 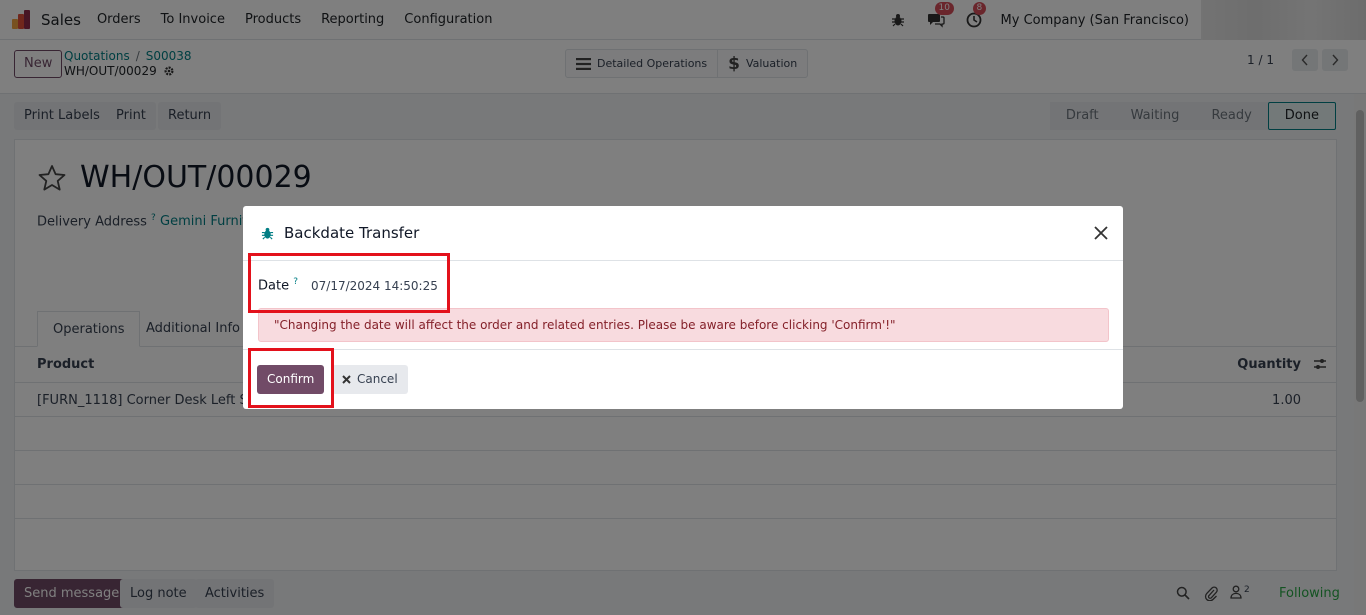 What do you see at coordinates (267, 233) in the screenshot?
I see `debug-bug-icon` at bounding box center [267, 233].